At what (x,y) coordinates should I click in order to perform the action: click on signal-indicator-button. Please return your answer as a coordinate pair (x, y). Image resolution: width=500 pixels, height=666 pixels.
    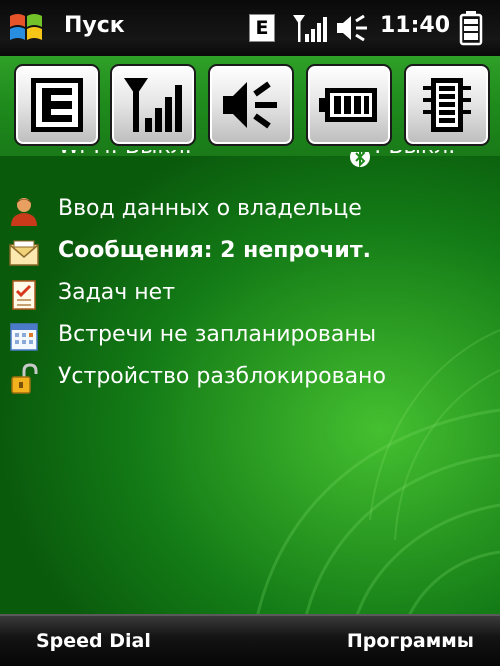
    Looking at the image, I should click on (153, 105).